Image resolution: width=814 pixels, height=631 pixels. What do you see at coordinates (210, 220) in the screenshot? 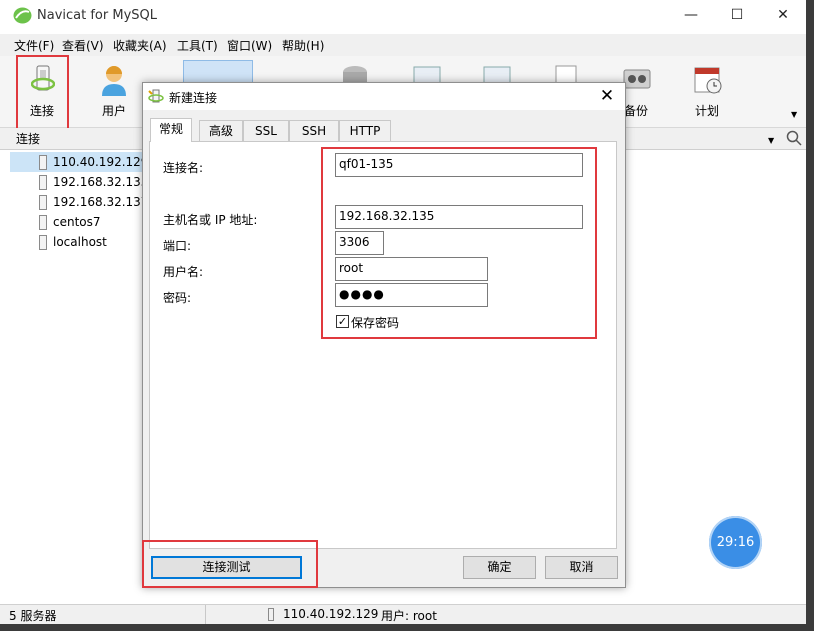
I see `host-label: 主机名或 IP 地址:` at bounding box center [210, 220].